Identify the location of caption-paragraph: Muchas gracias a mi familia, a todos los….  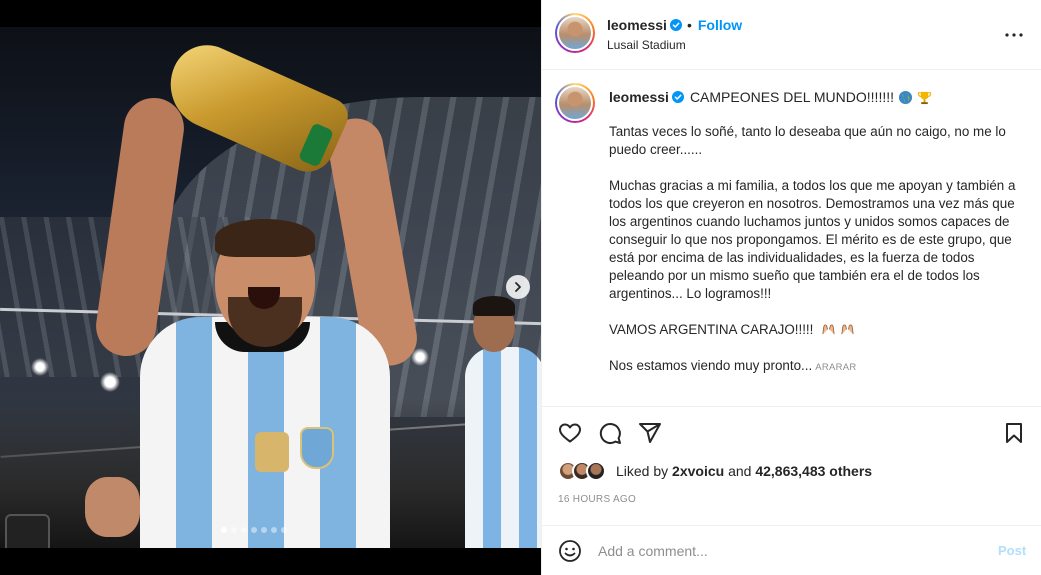
(812, 239).